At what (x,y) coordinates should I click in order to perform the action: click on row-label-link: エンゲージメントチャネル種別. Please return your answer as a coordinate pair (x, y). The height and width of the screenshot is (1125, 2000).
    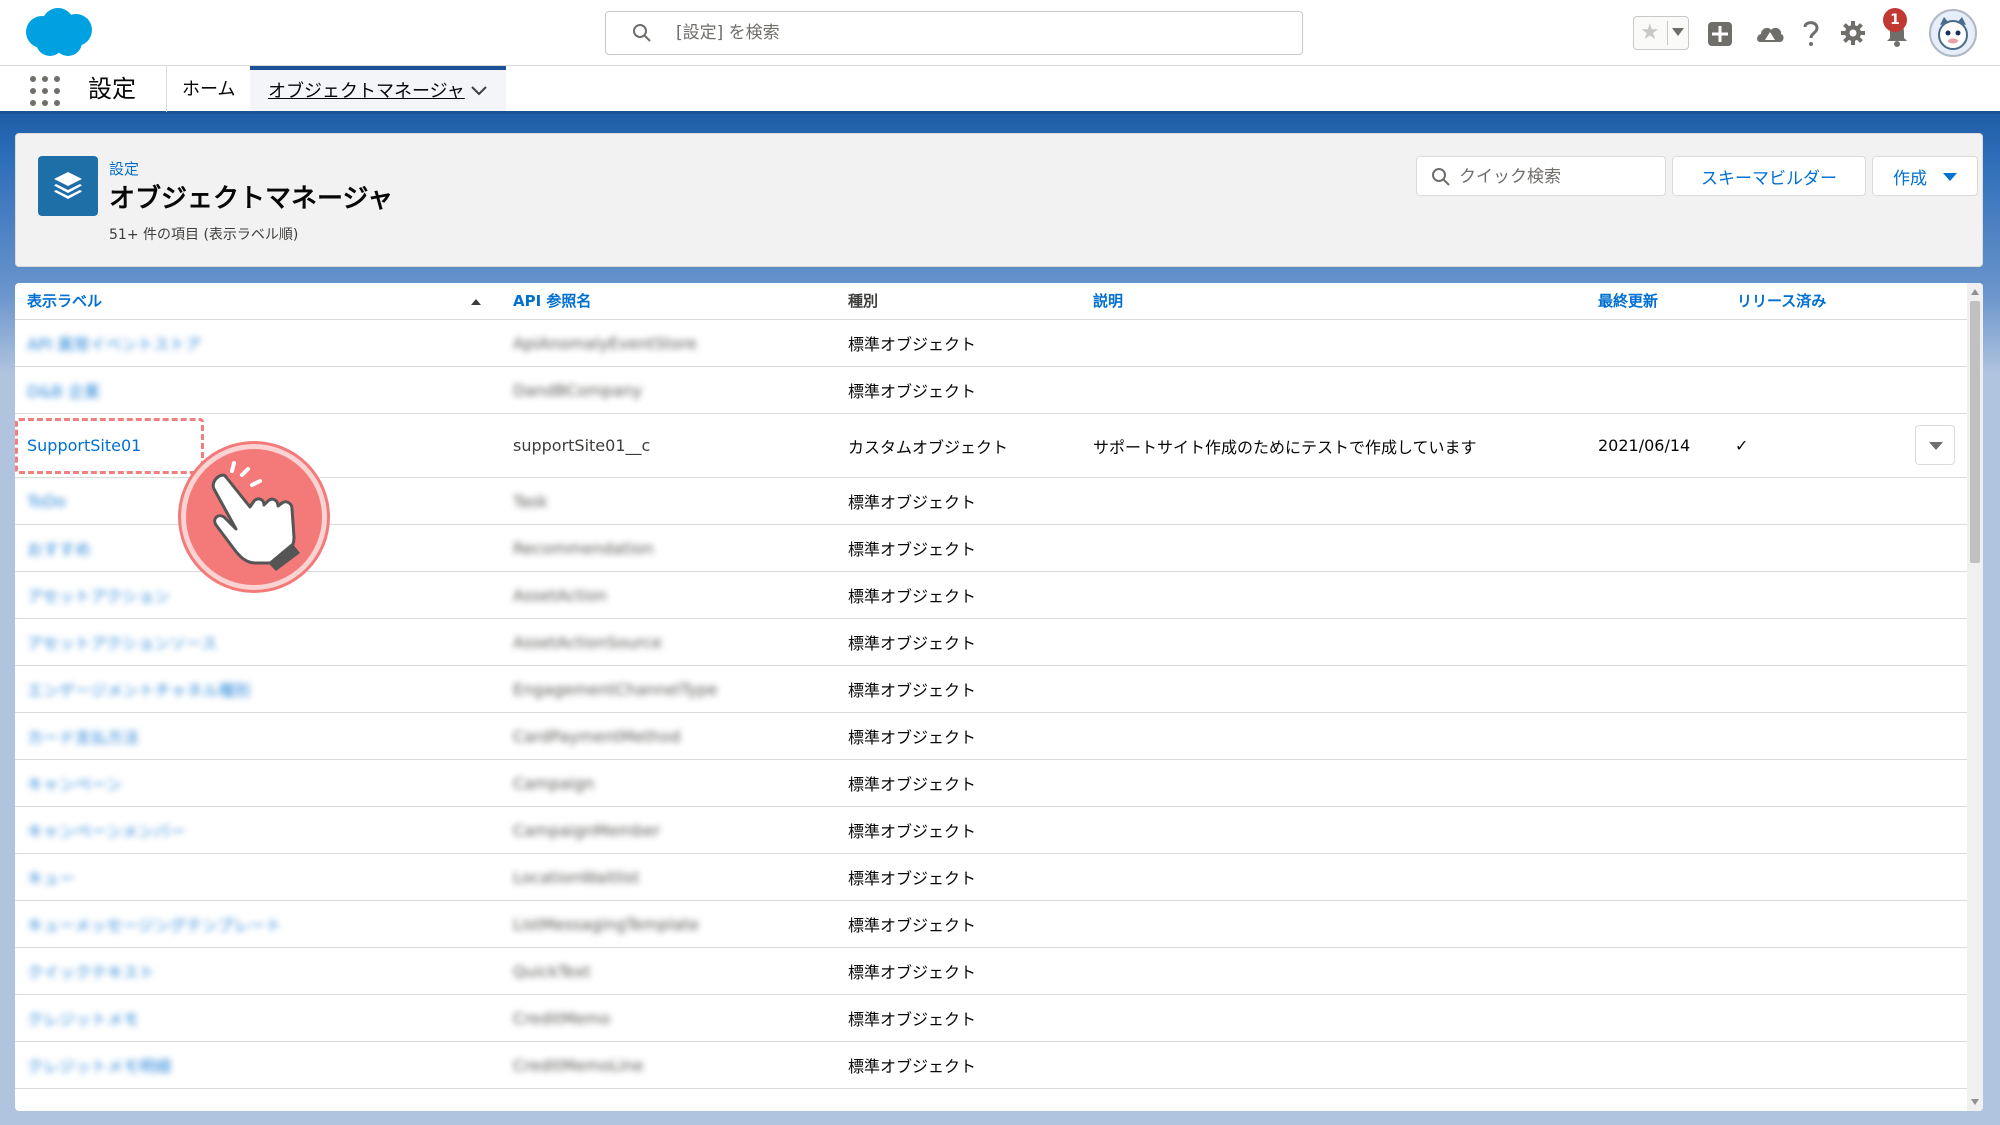
    Looking at the image, I should click on (139, 689).